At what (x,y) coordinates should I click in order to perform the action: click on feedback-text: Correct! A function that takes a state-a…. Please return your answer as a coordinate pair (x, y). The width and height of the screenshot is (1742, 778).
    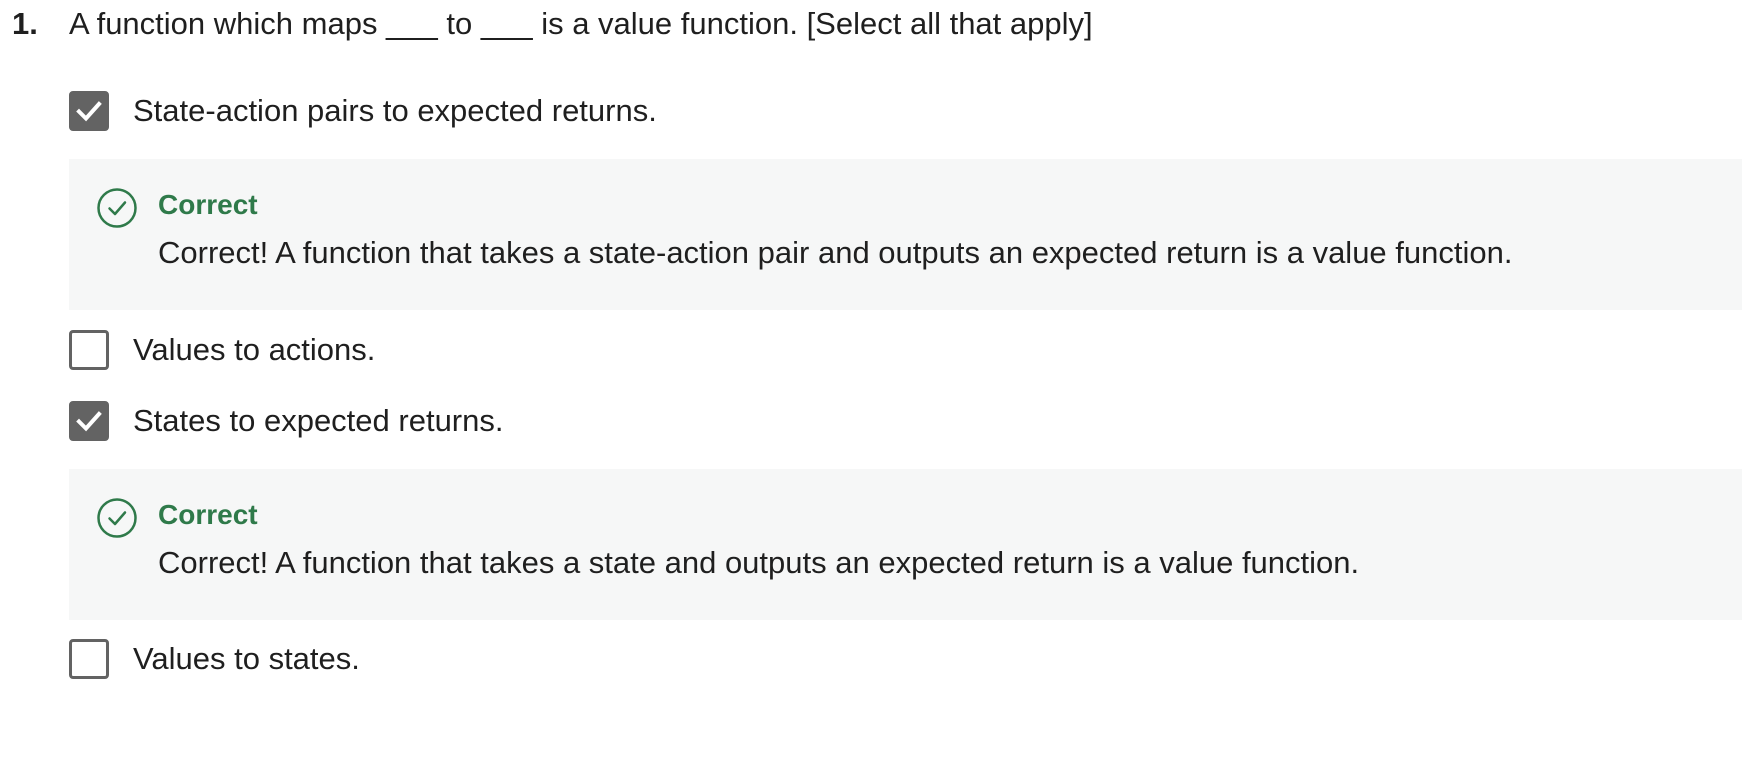
    Looking at the image, I should click on (835, 252).